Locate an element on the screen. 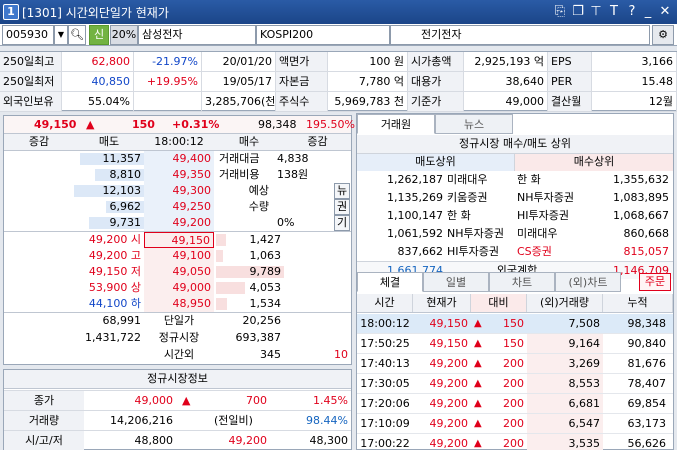 Image resolution: width=677 pixels, height=450 pixels. dropdown-arrow-icon: ▼ is located at coordinates (61, 35).